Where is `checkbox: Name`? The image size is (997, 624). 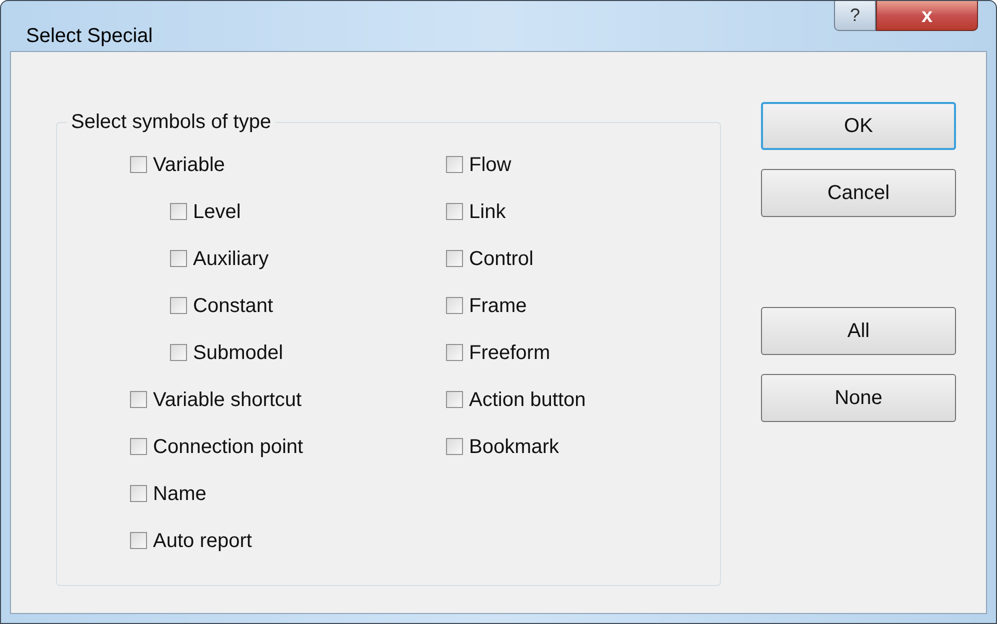
checkbox: Name is located at coordinates (250, 493).